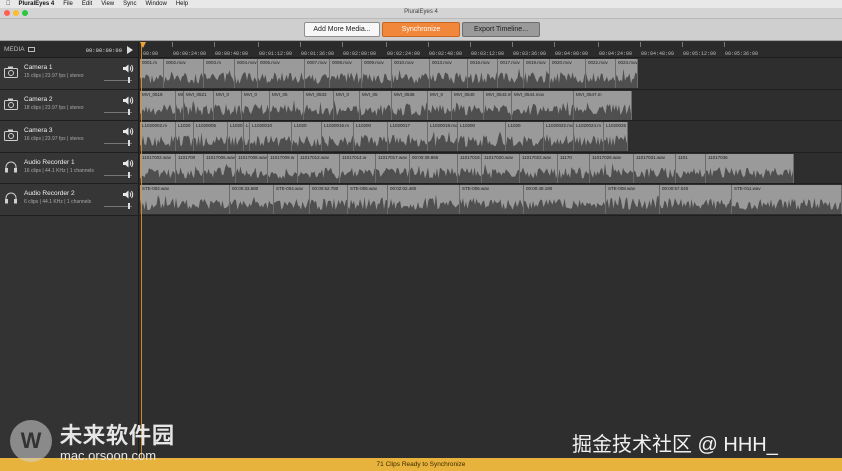 Image resolution: width=842 pixels, height=471 pixels. What do you see at coordinates (468, 105) in the screenshot?
I see `media-clip: MVI_0540` at bounding box center [468, 105].